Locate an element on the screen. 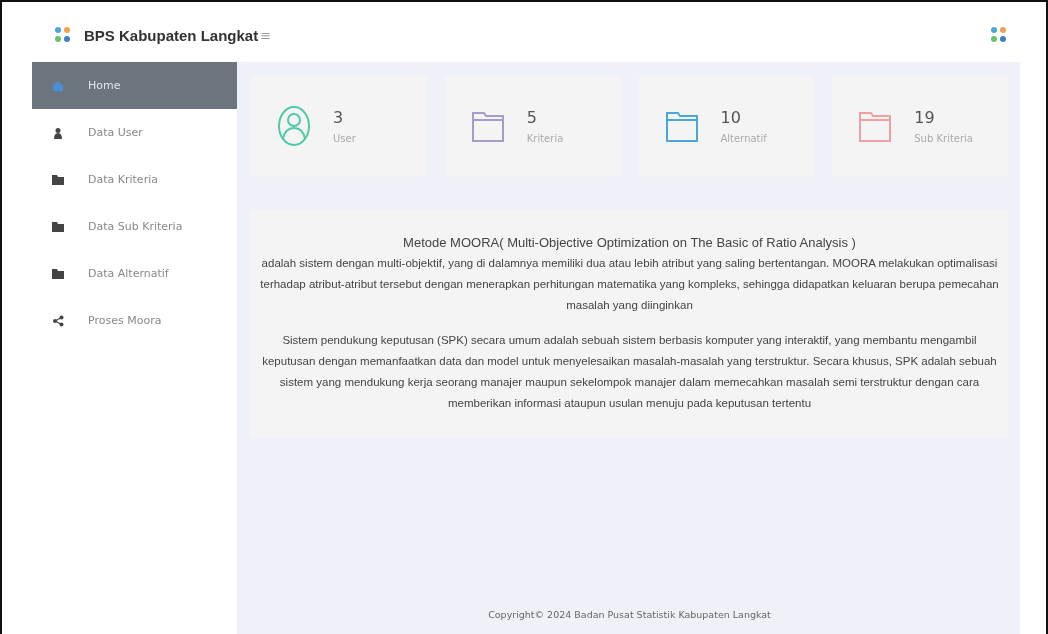  stat-label: Alternatif is located at coordinates (743, 138).